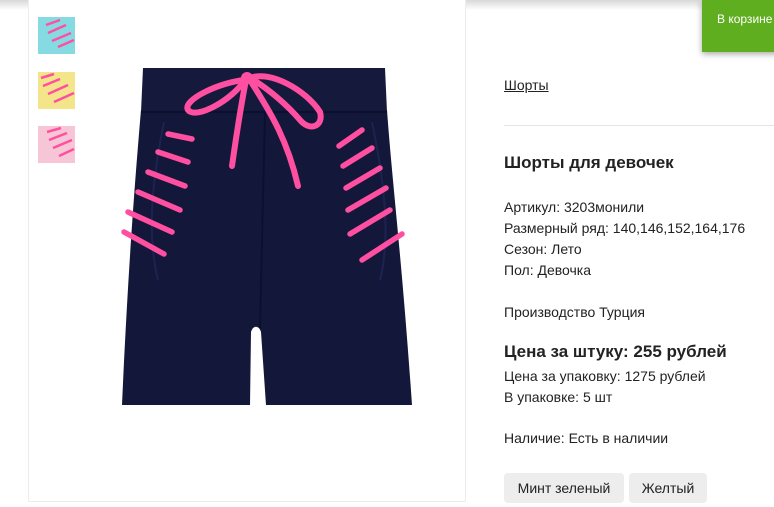 This screenshot has width=774, height=507. I want to click on price-per-item: Цена за штуку: 255 рублей, so click(615, 351).